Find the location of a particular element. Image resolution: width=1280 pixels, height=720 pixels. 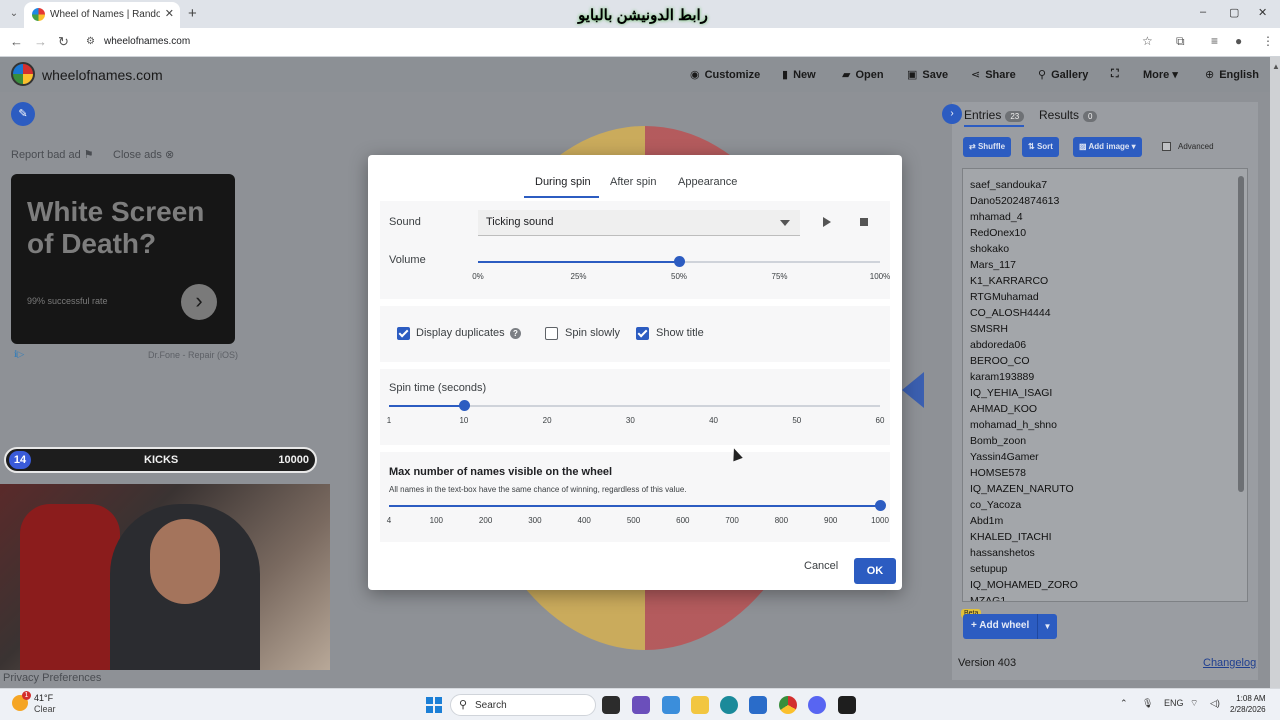

menu-gallery-label: Gallery is located at coordinates (1070, 75).